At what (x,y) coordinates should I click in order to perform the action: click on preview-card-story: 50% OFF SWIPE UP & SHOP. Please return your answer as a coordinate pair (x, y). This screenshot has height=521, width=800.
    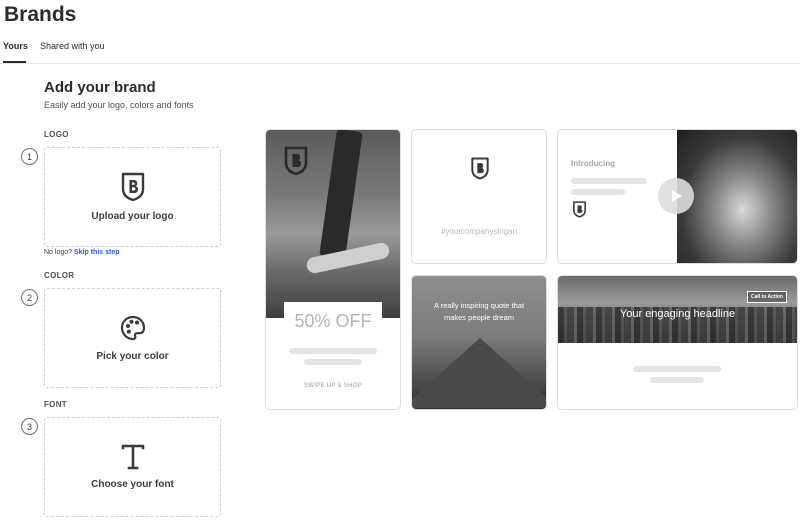
    Looking at the image, I should click on (333, 269).